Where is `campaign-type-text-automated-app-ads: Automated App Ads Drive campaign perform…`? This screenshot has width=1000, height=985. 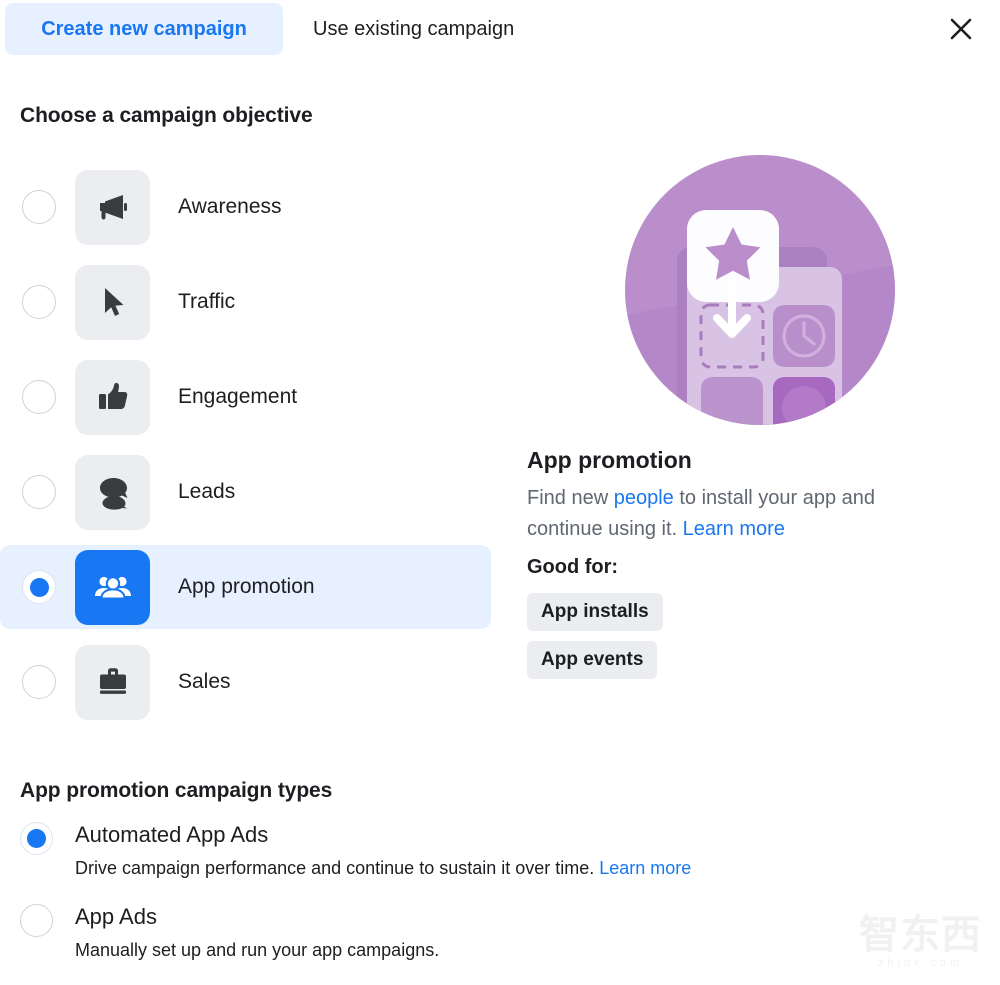
campaign-type-text-automated-app-ads: Automated App Ads Drive campaign perform… is located at coordinates (383, 850).